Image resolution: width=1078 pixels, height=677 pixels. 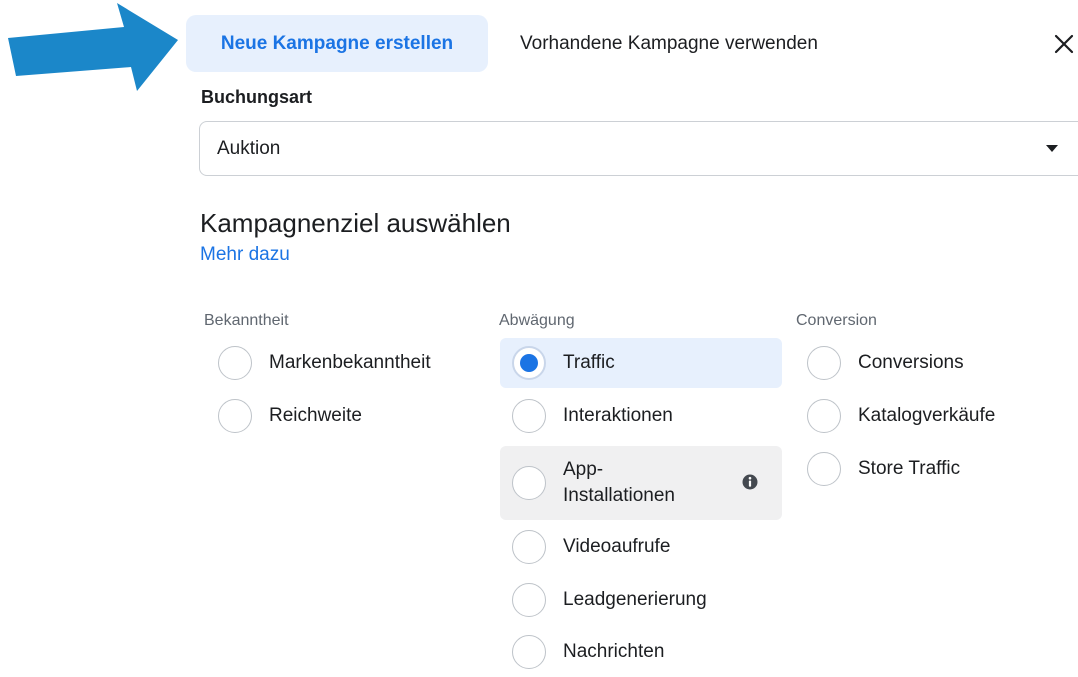 What do you see at coordinates (836, 320) in the screenshot?
I see `group-label-conversion: Conversion` at bounding box center [836, 320].